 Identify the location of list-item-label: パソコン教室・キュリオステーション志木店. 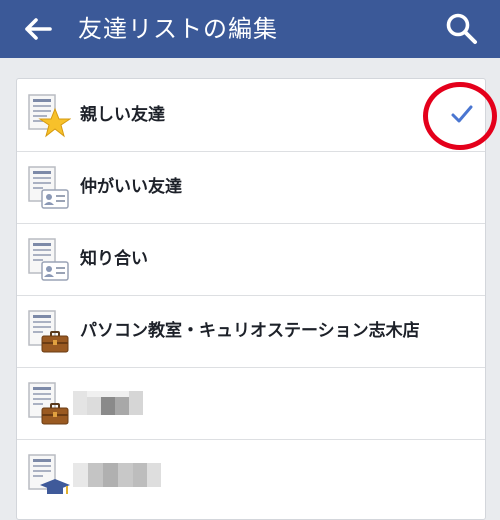
(250, 331).